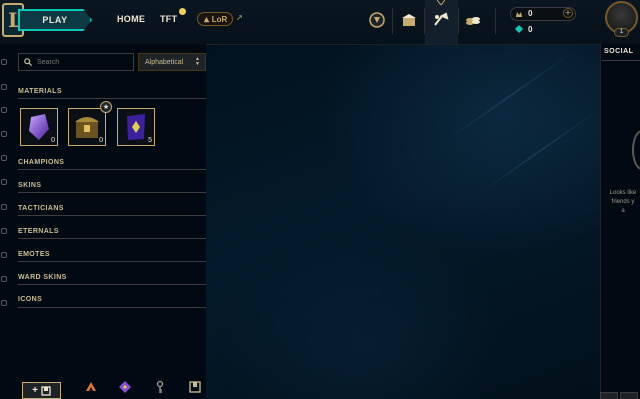  What do you see at coordinates (131, 19) in the screenshot?
I see `nav-home: HOME` at bounding box center [131, 19].